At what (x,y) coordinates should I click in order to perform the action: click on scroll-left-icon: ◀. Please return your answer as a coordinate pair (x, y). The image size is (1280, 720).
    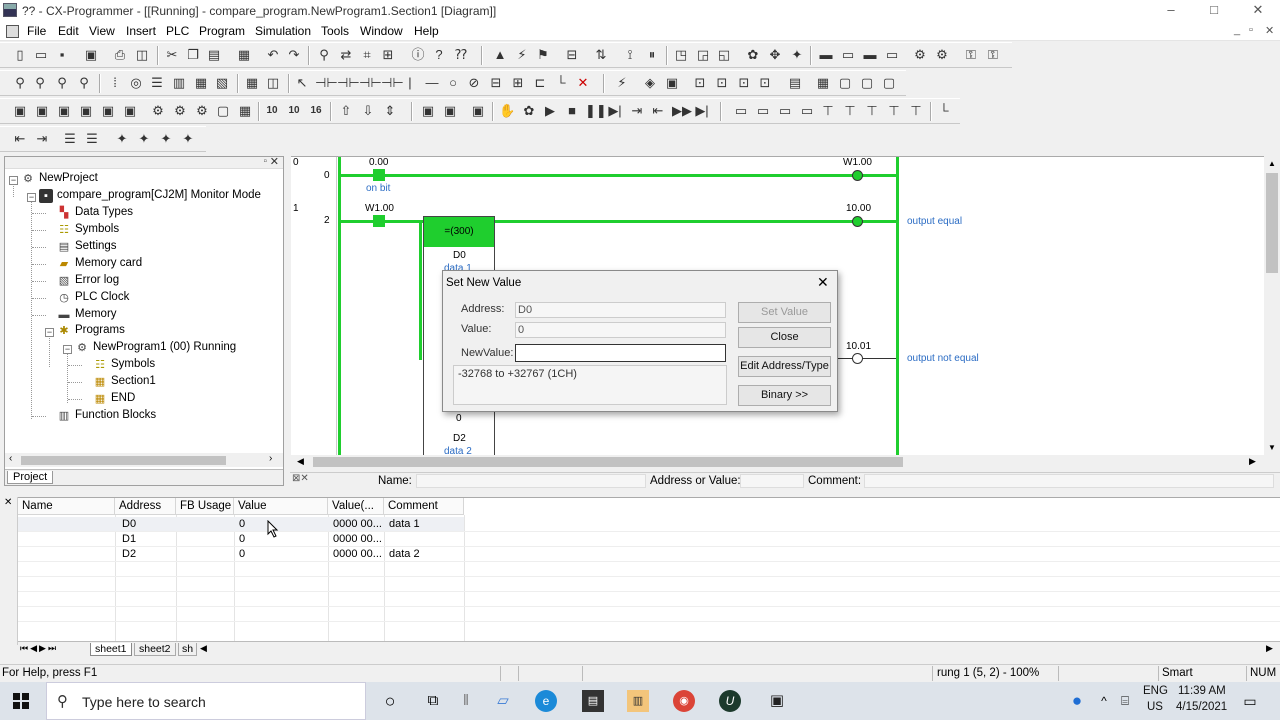
    Looking at the image, I should click on (300, 461).